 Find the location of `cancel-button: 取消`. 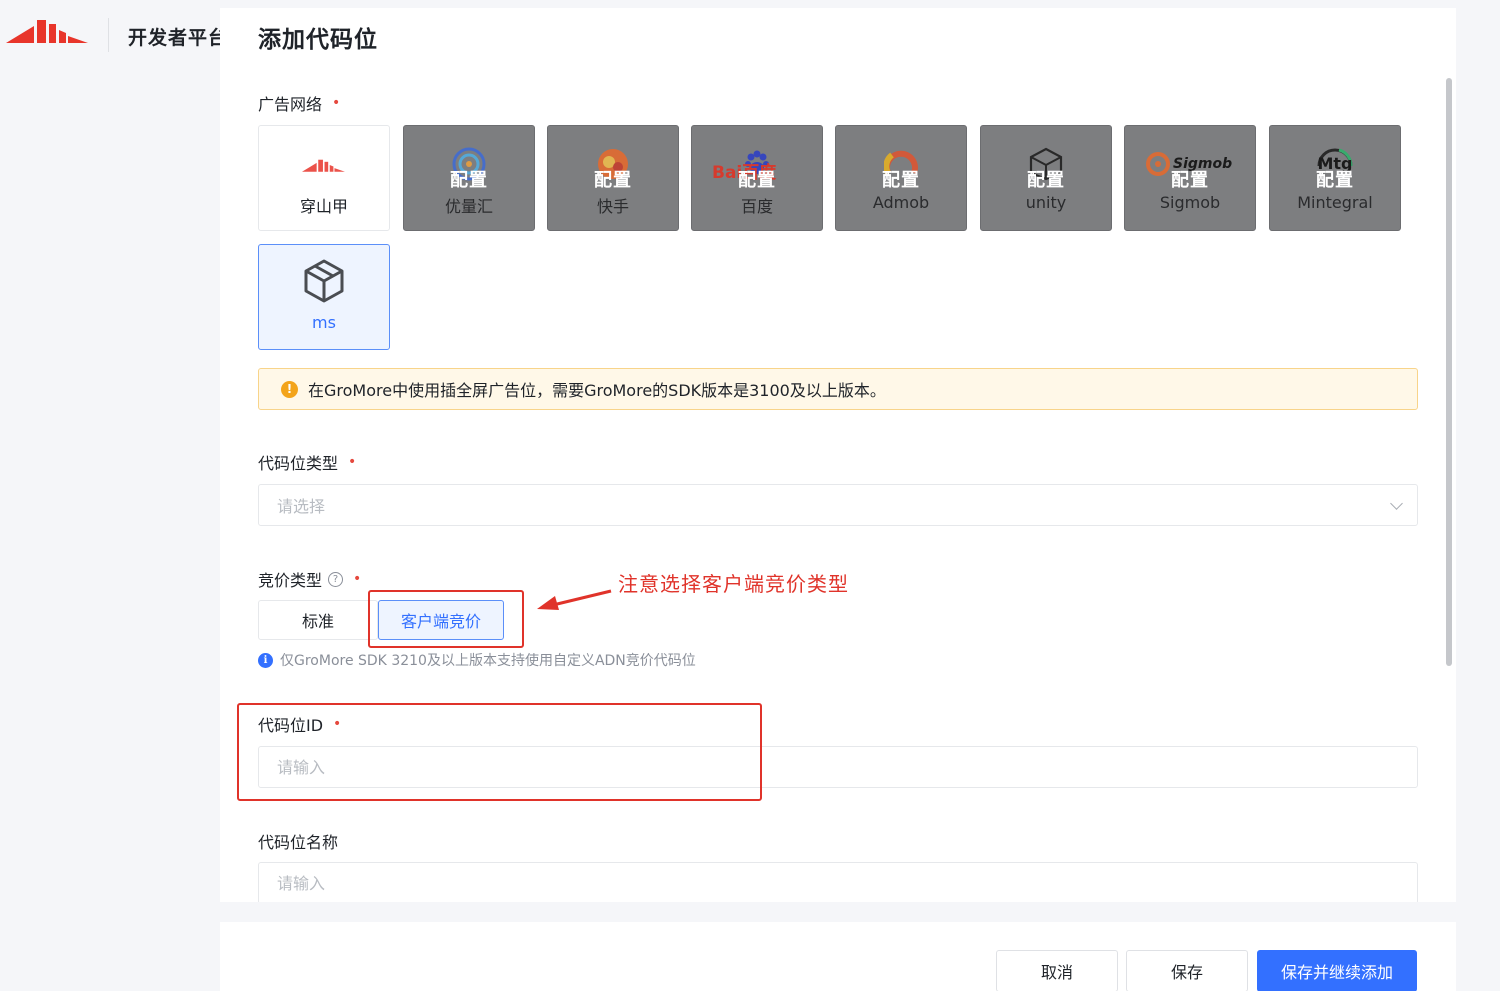

cancel-button: 取消 is located at coordinates (1057, 970).